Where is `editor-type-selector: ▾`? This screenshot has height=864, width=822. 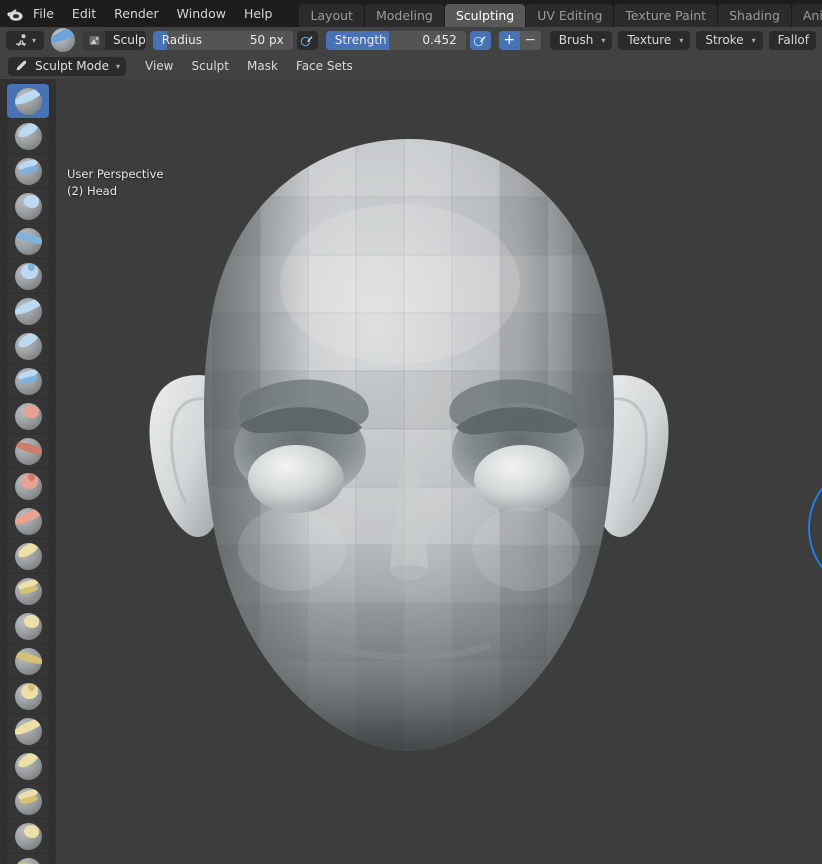
editor-type-selector: ▾ is located at coordinates (25, 40).